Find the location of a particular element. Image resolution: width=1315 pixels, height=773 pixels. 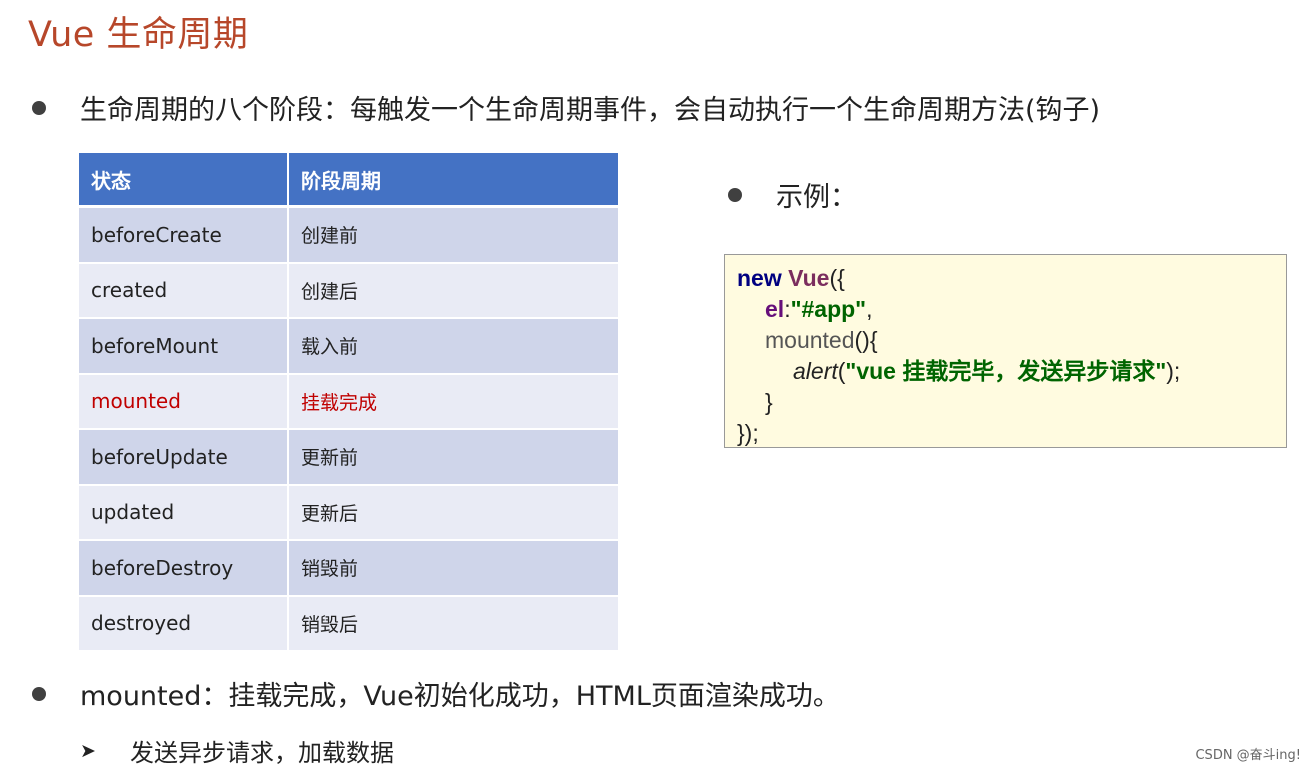

code-line-2: el:"#app", is located at coordinates (1005, 309).